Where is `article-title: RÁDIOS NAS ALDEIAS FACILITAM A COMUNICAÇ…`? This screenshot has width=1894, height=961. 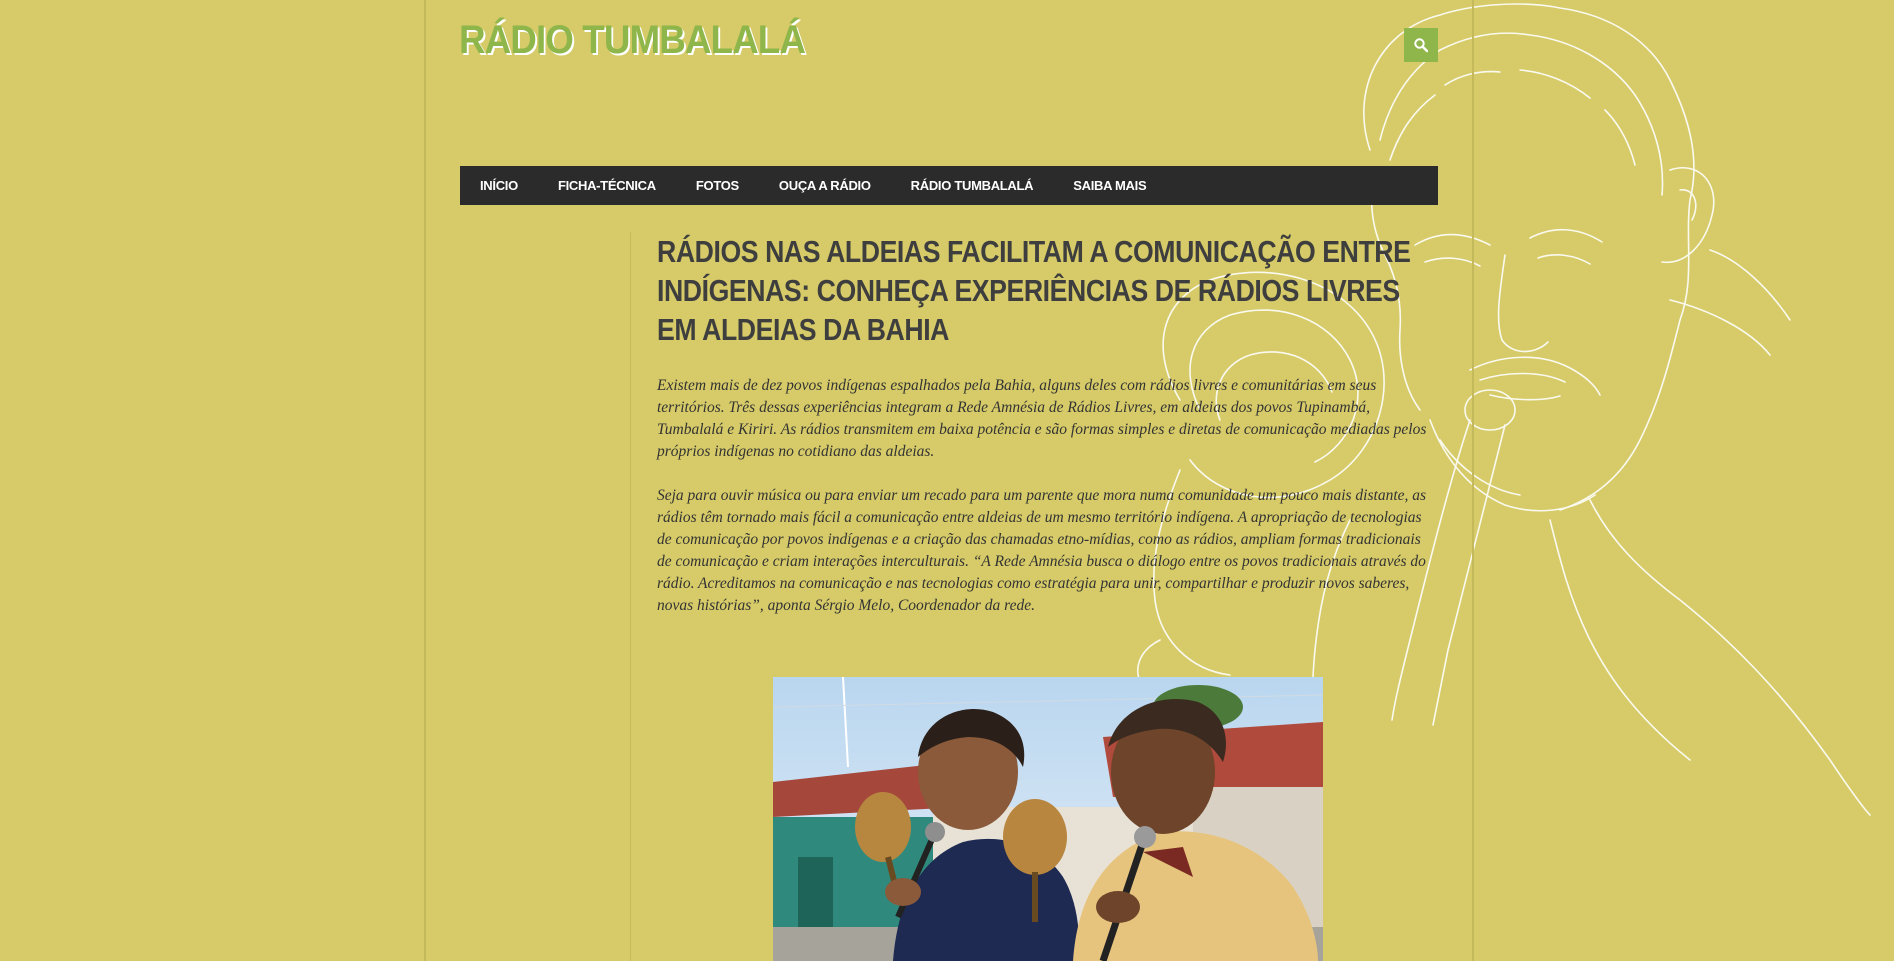
article-title: RÁDIOS NAS ALDEIAS FACILITAM A COMUNICAÇ… is located at coordinates (1034, 290).